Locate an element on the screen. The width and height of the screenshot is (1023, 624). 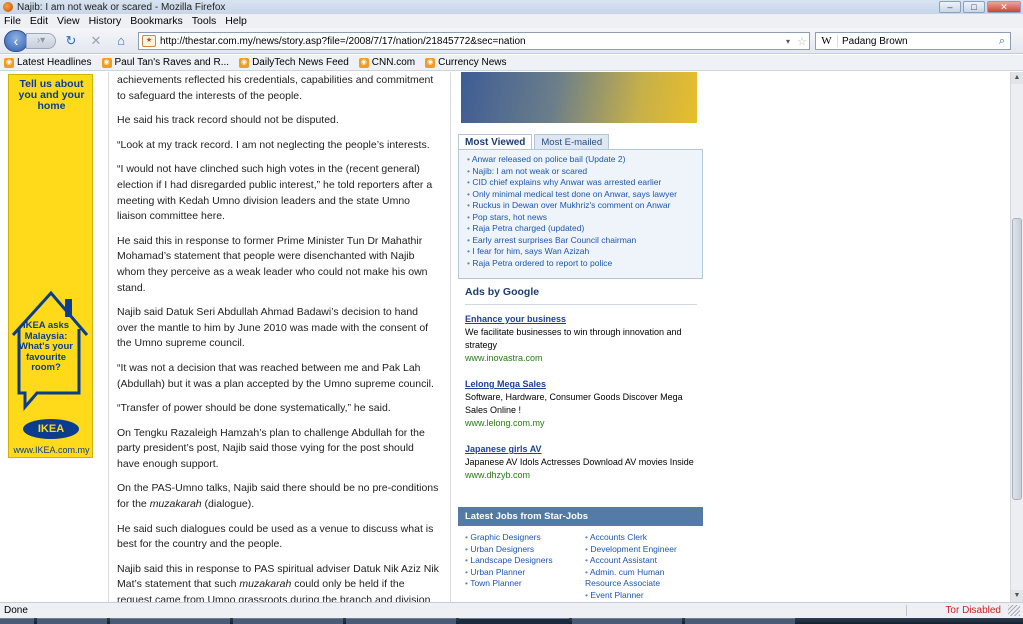
stop-button: ✕ is located at coordinates (96, 41).